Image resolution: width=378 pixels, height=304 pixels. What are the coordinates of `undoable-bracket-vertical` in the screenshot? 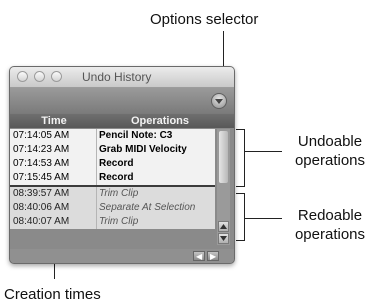 It's located at (244, 158).